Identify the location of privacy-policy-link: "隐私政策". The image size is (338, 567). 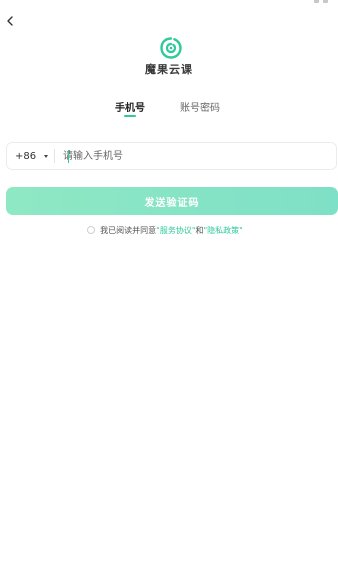
(223, 230).